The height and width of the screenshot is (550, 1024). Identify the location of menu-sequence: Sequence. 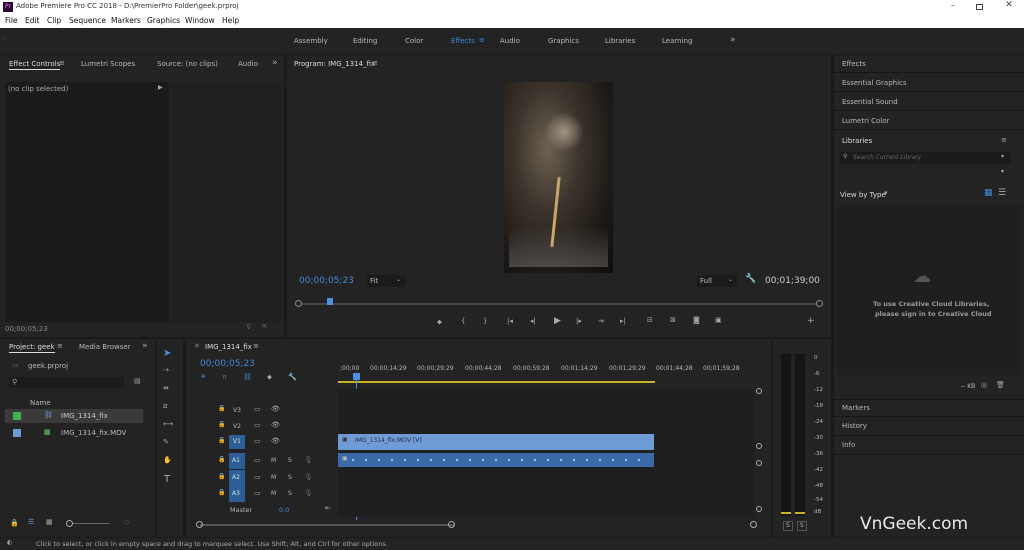
(87, 21).